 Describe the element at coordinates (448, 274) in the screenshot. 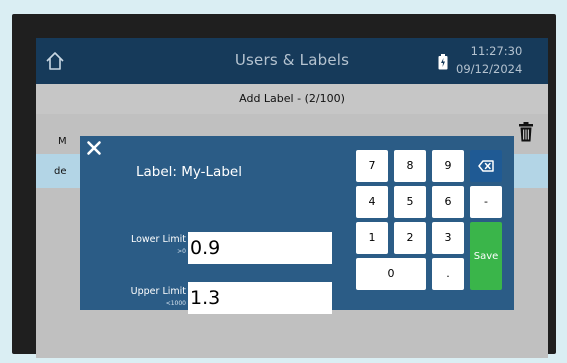

I see `key-decimal: .` at that location.